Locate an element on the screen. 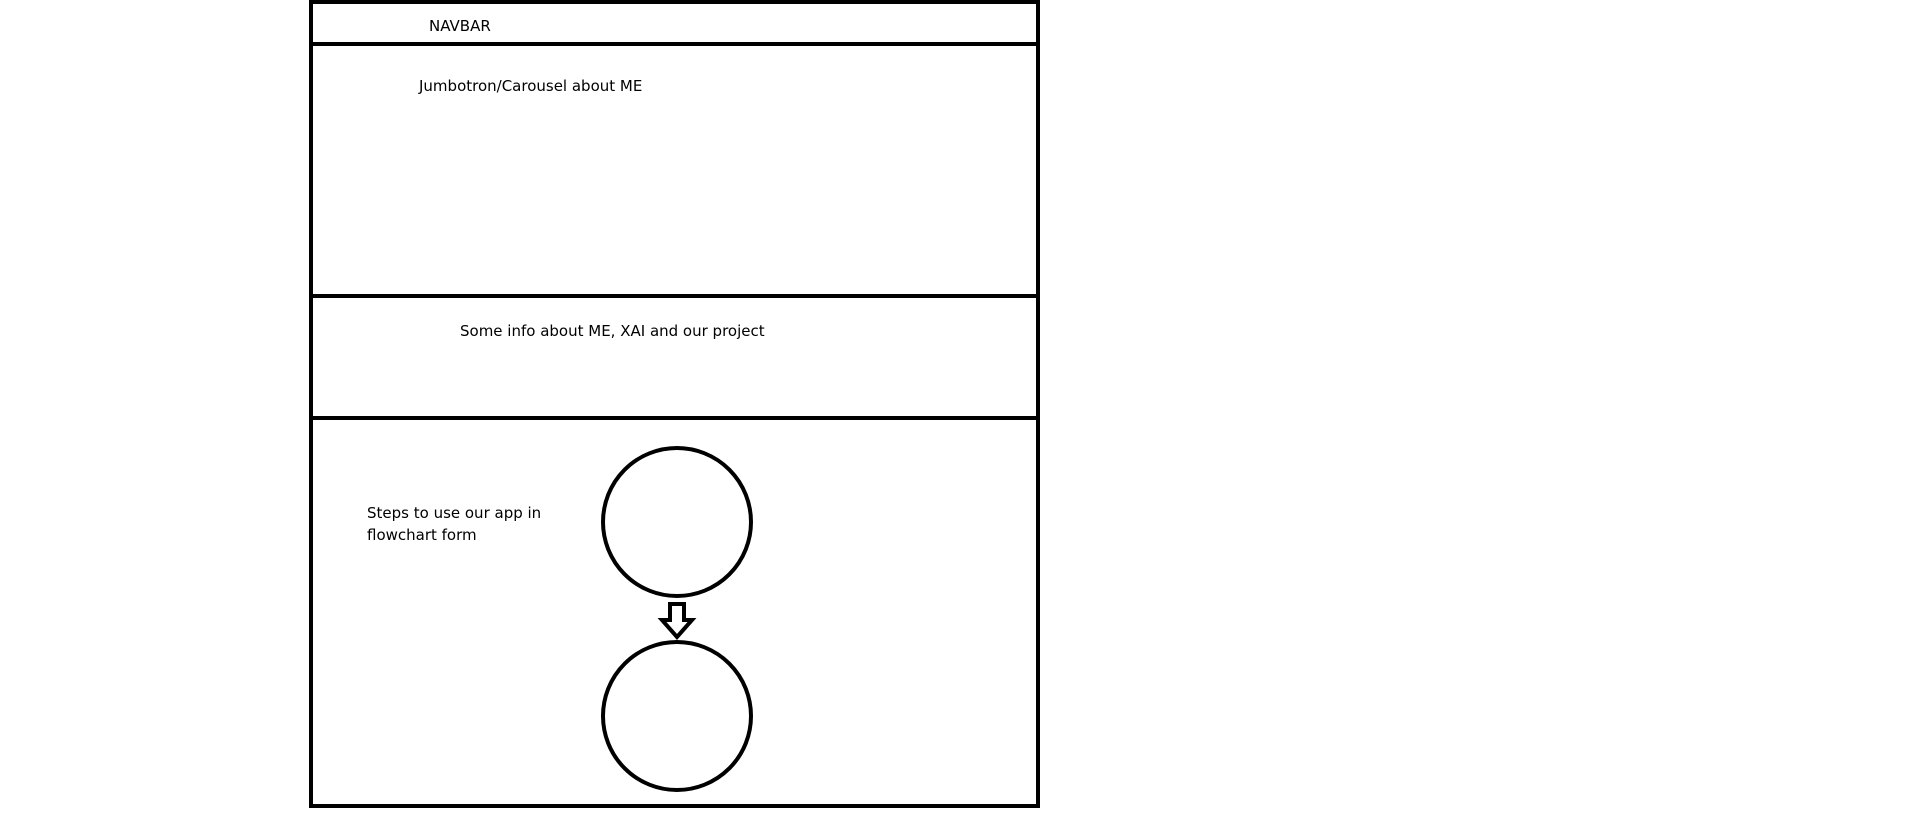  jumbotron-label: Jumbotron/Carousel about ME is located at coordinates (531, 86).